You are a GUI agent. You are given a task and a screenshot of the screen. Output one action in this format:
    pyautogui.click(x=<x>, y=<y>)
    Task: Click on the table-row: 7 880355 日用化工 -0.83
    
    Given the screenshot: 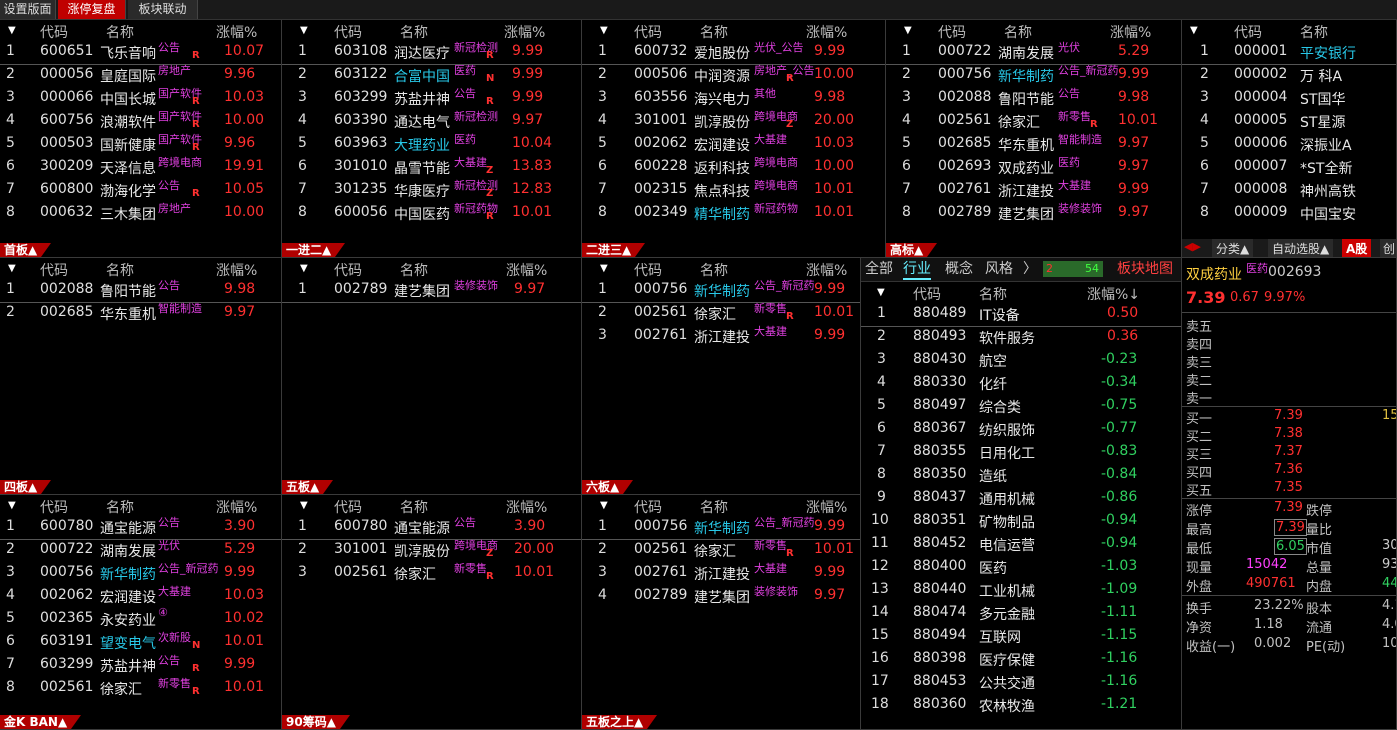 What is the action you would take?
    pyautogui.click(x=1021, y=453)
    